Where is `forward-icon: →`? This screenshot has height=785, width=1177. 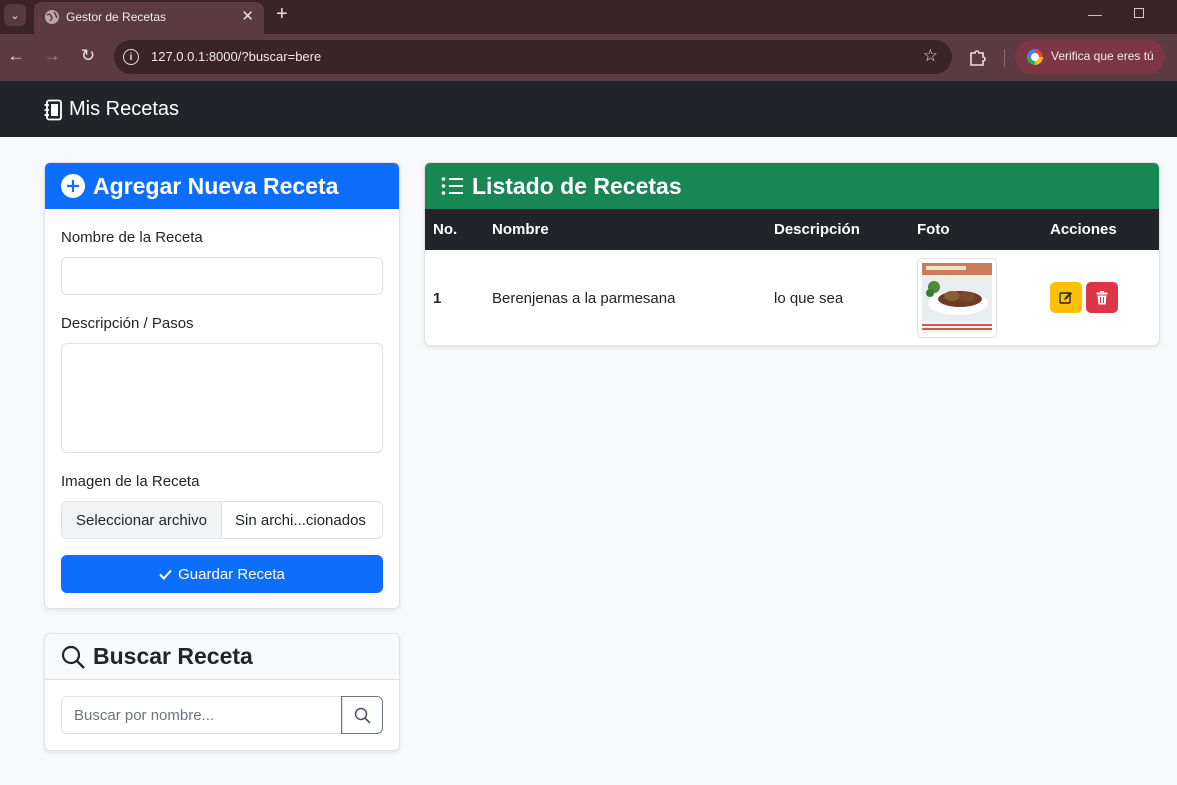 forward-icon: → is located at coordinates (52, 56).